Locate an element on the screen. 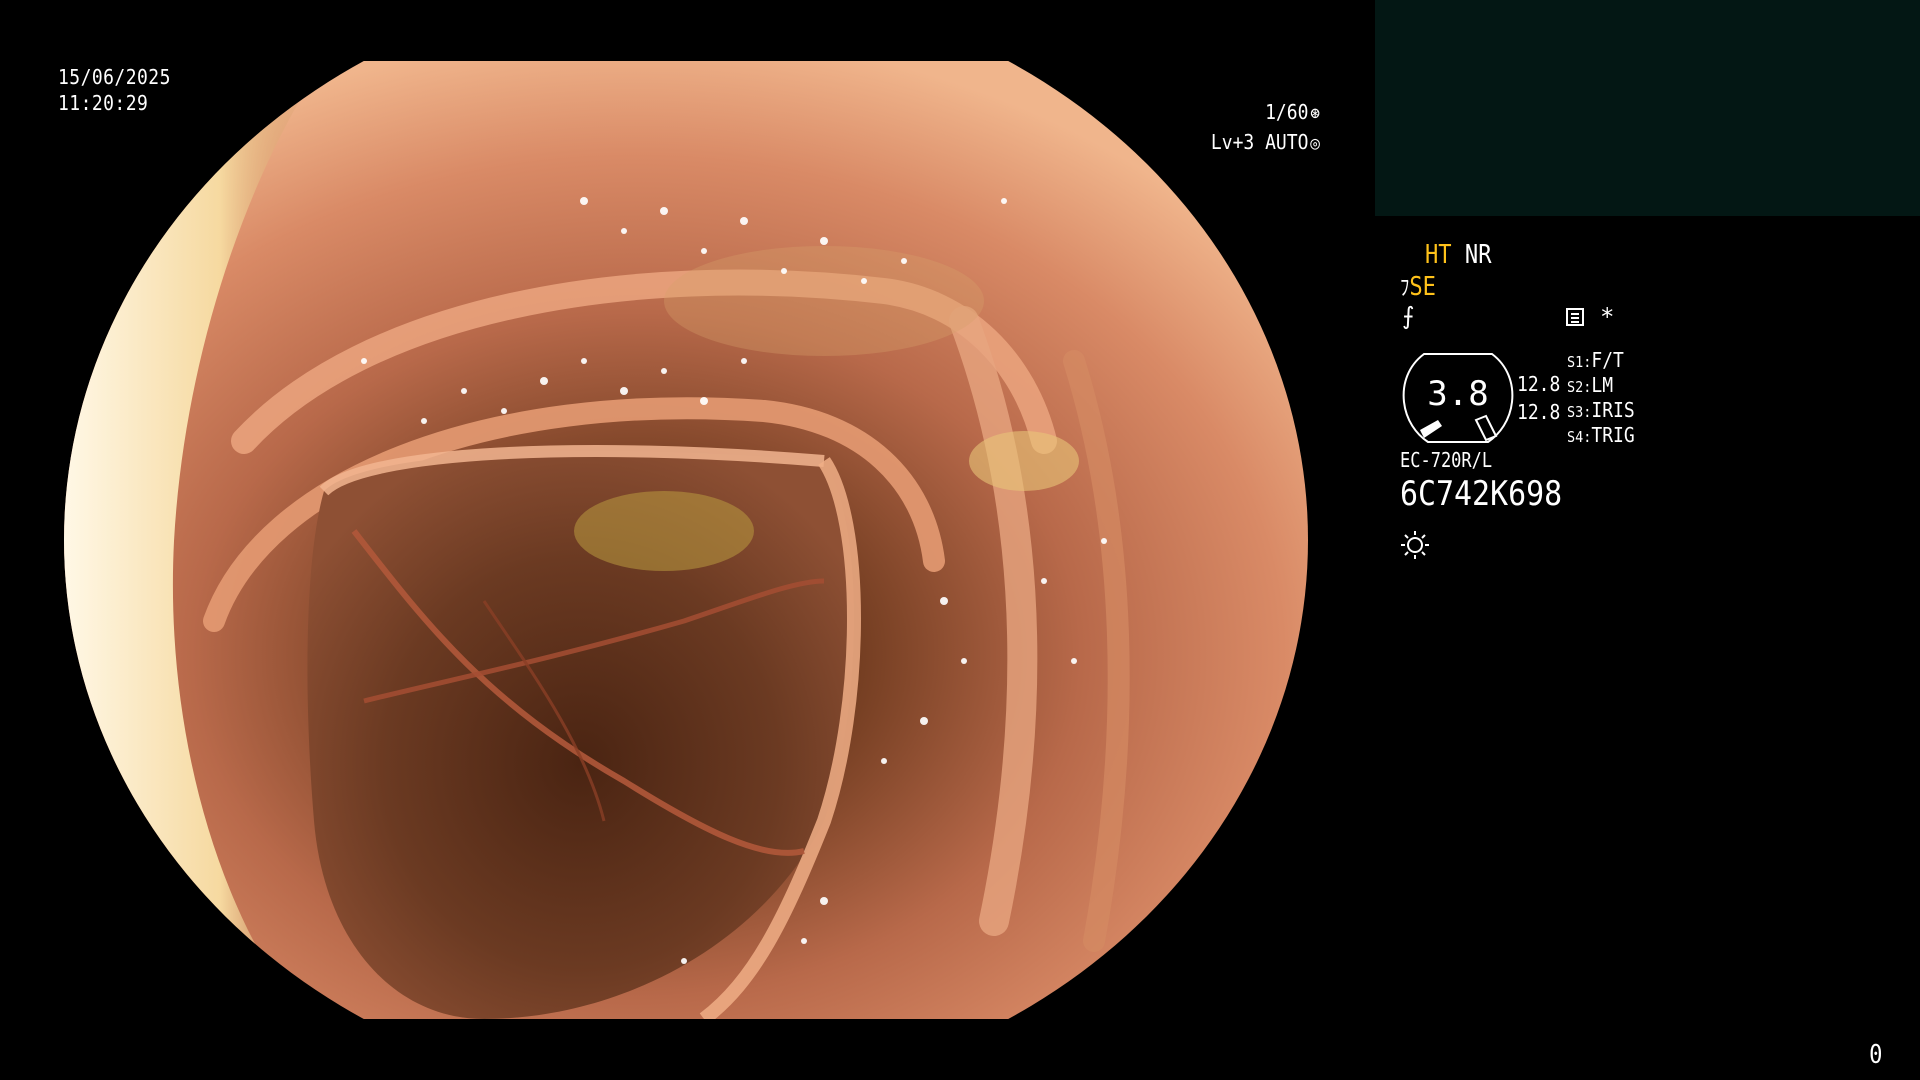 The height and width of the screenshot is (1080, 1920). shutter-speed: 1/60 is located at coordinates (1287, 112).